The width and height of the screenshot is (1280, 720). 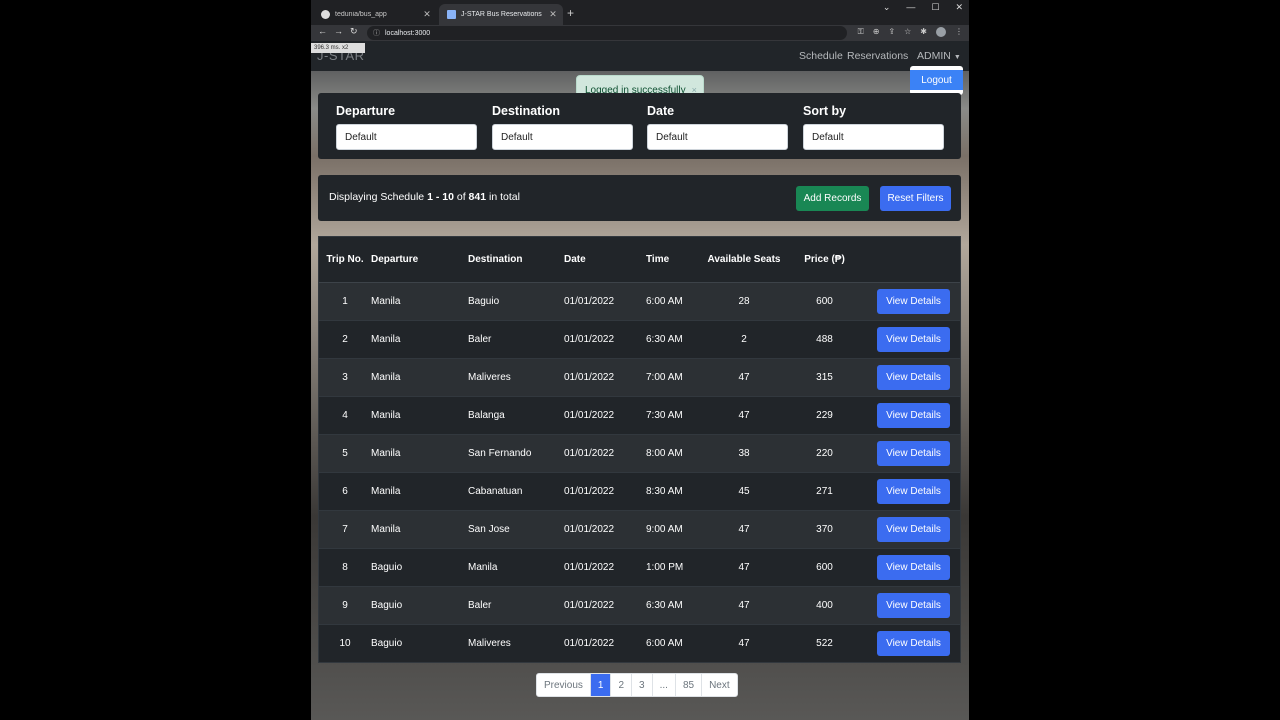 I want to click on header-price: Price (₱), so click(x=824, y=260).